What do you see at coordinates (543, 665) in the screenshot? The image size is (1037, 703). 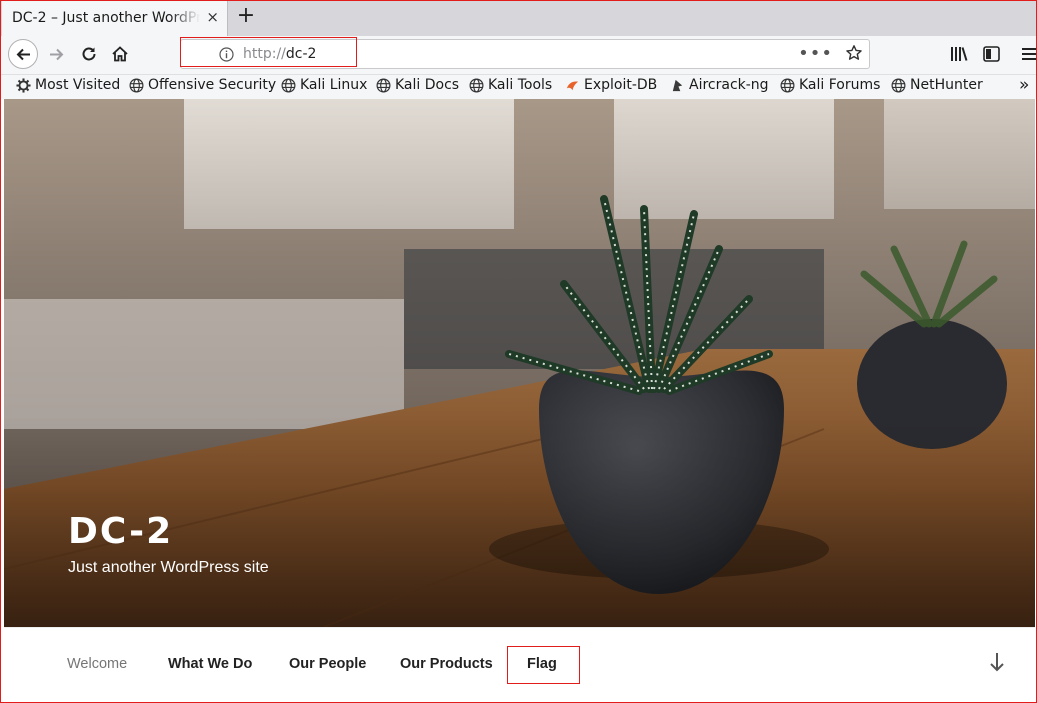 I see `flag-annotation-box` at bounding box center [543, 665].